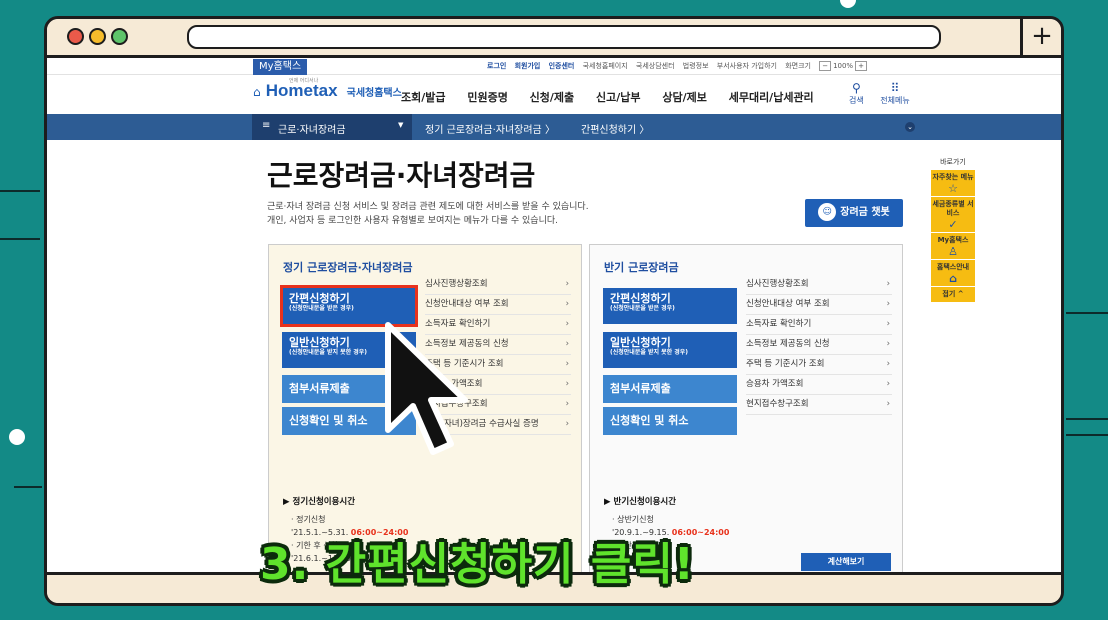 This screenshot has width=1108, height=620. I want to click on search-button: ⚲ 검색, so click(856, 93).